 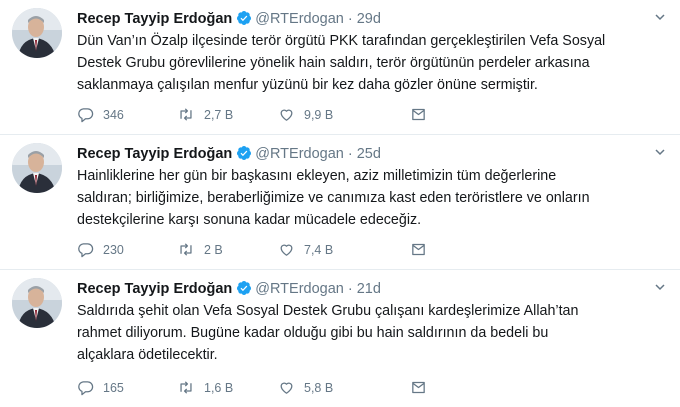 I want to click on retweet-count: 2,7 B, so click(x=219, y=114).